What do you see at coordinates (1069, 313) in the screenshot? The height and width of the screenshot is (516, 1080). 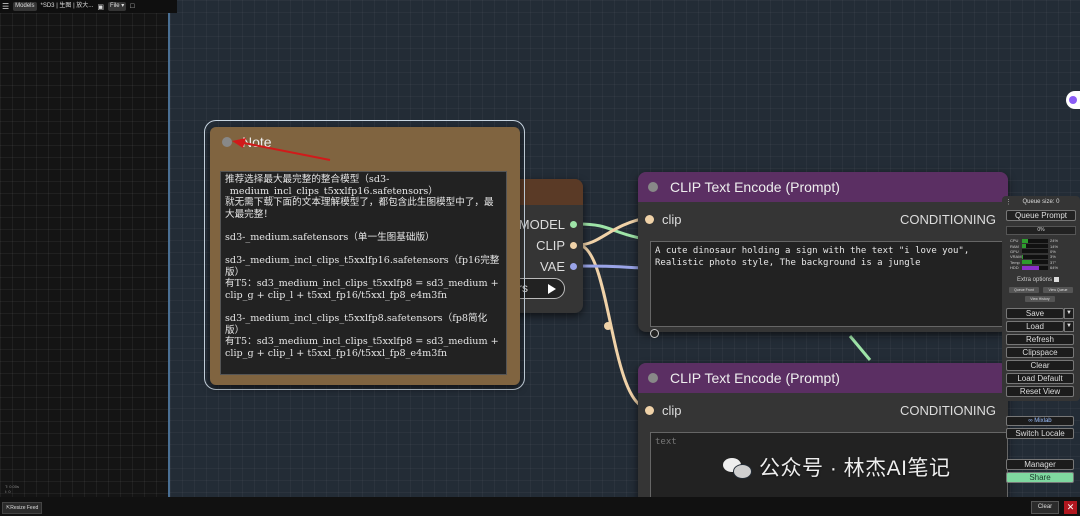 I see `save-dropdown-icon: ▼` at bounding box center [1069, 313].